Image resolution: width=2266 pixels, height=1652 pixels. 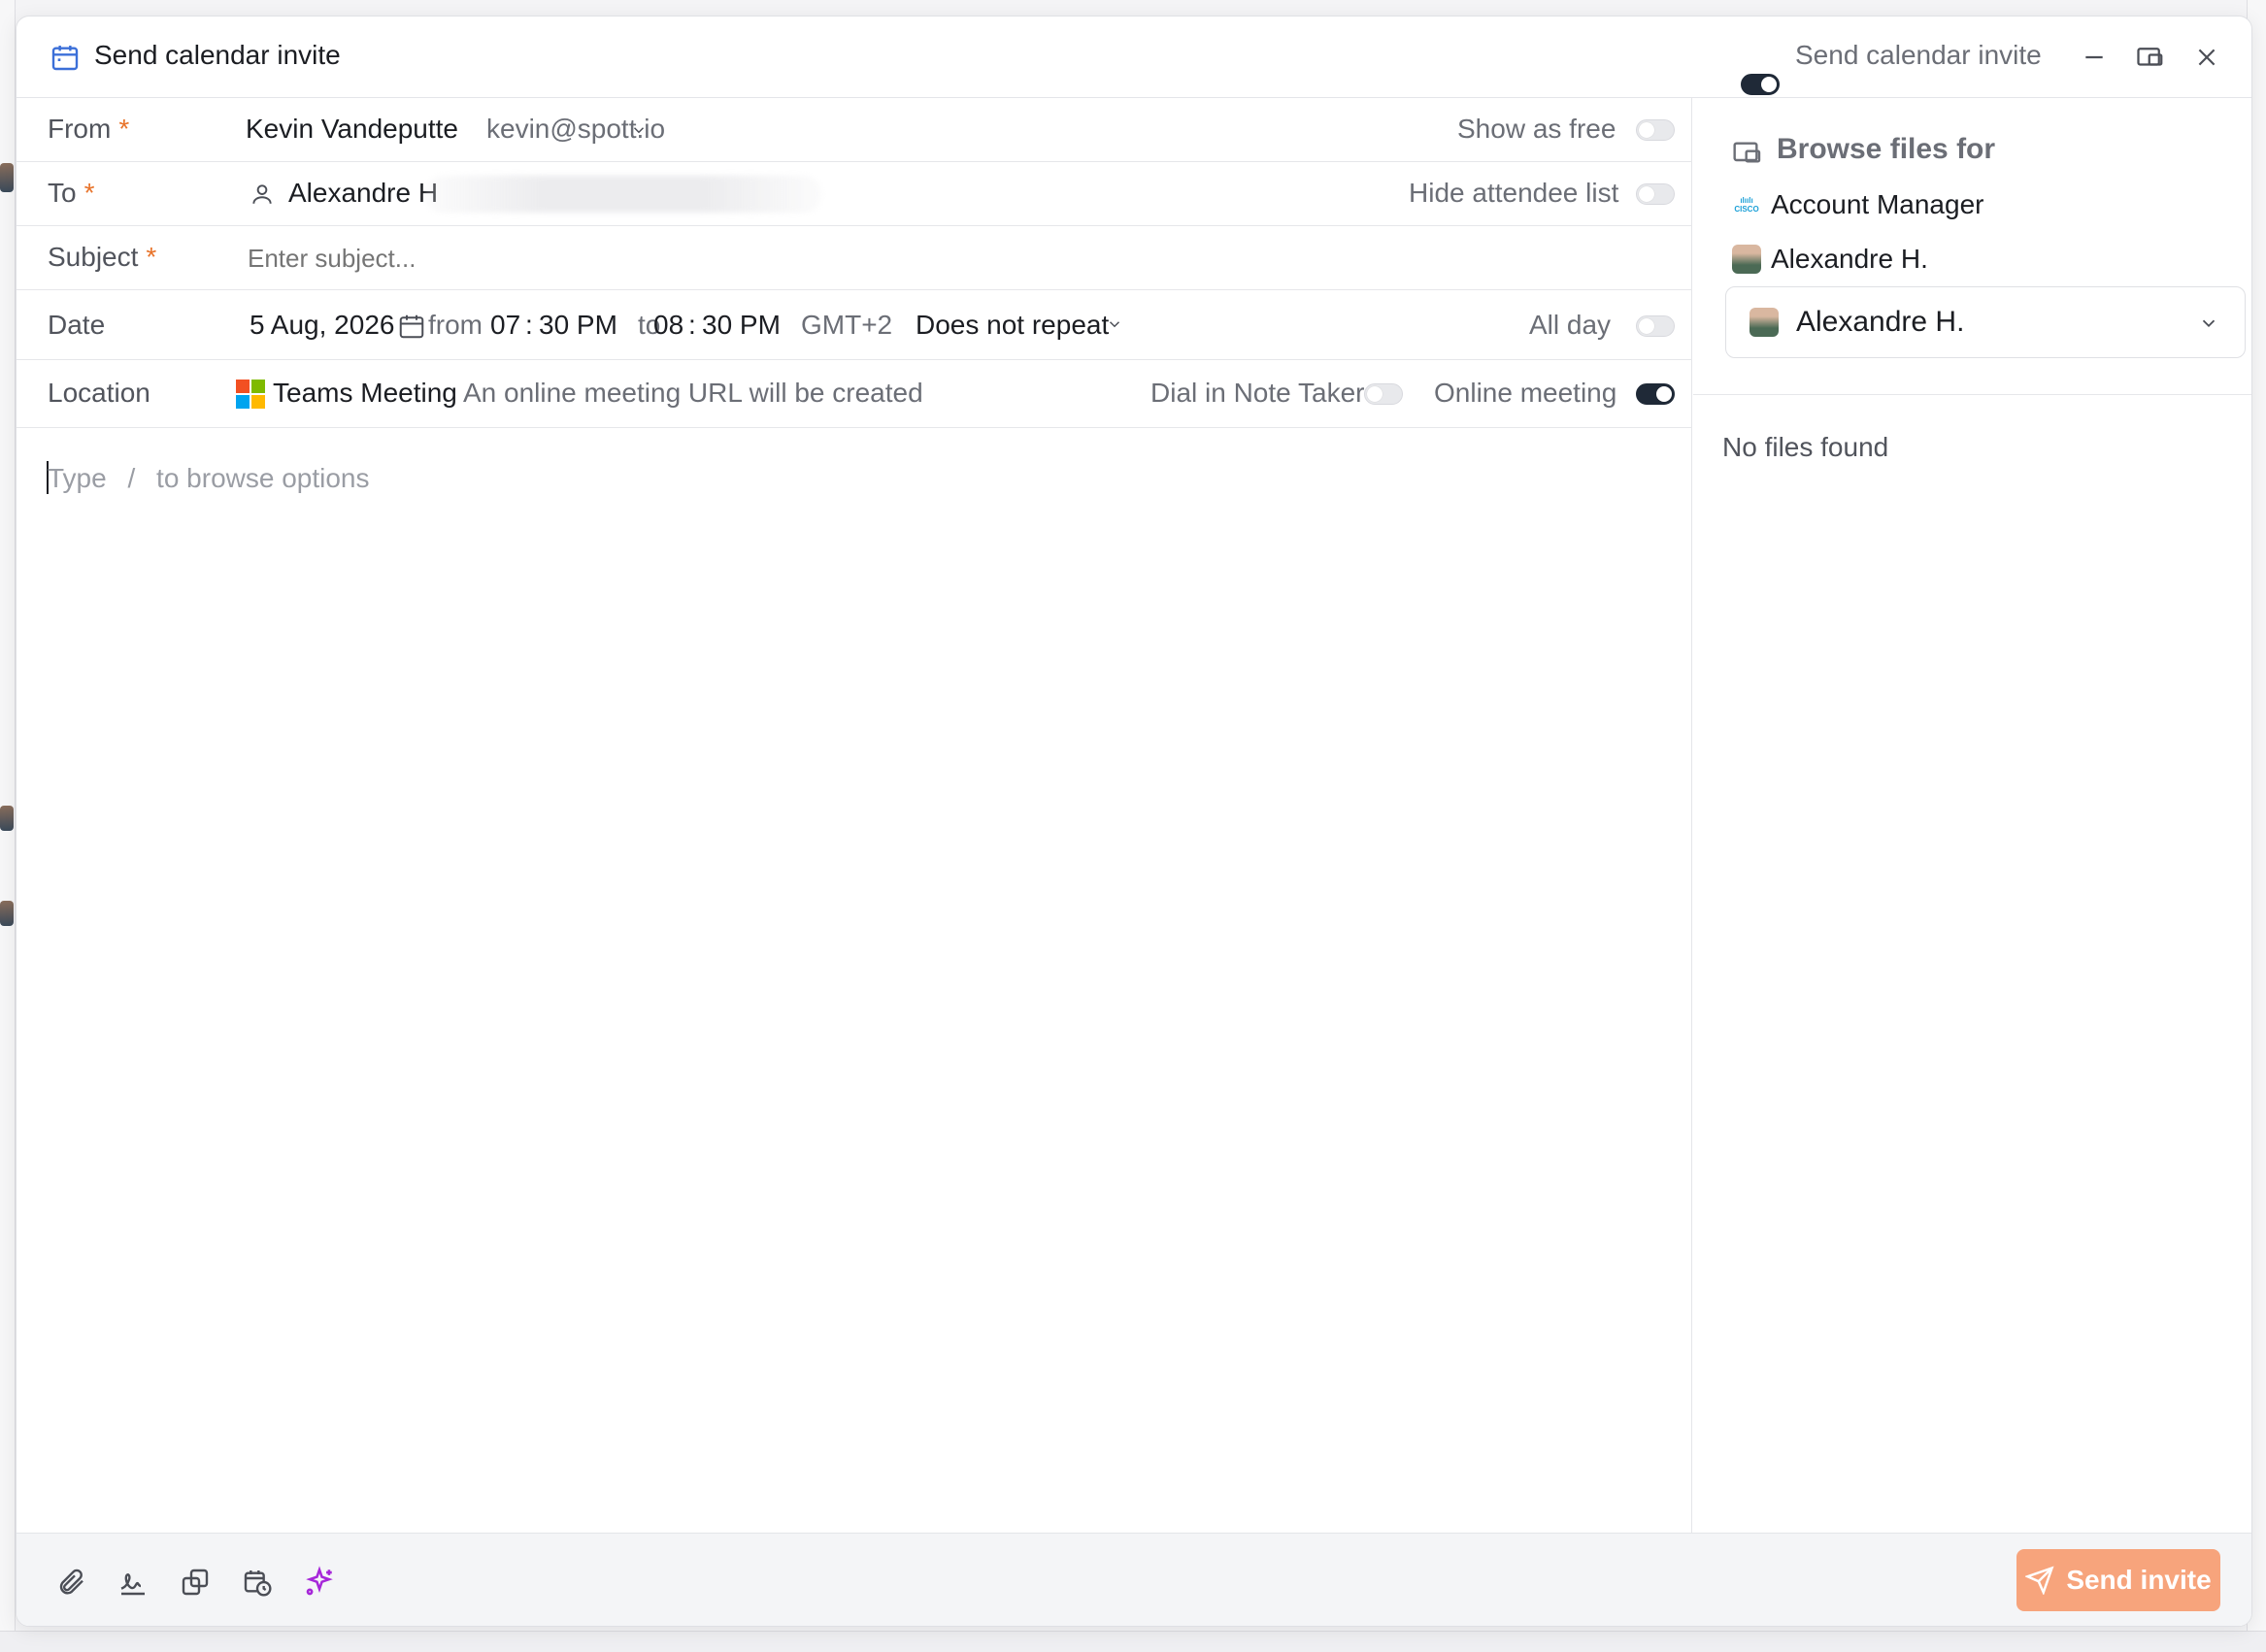 What do you see at coordinates (1384, 394) in the screenshot?
I see `dial-in-note-taker-toggle` at bounding box center [1384, 394].